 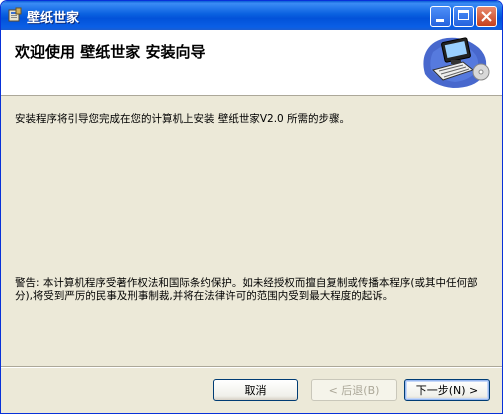 I want to click on minimize-button, so click(x=440, y=16).